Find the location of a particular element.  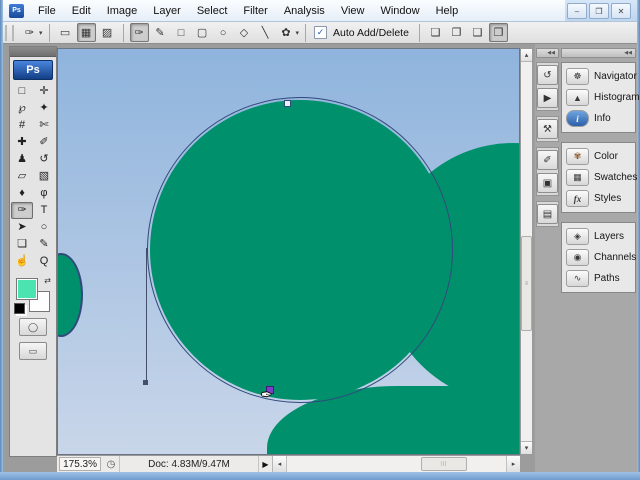

quick-mask-button: ◯ is located at coordinates (33, 327).